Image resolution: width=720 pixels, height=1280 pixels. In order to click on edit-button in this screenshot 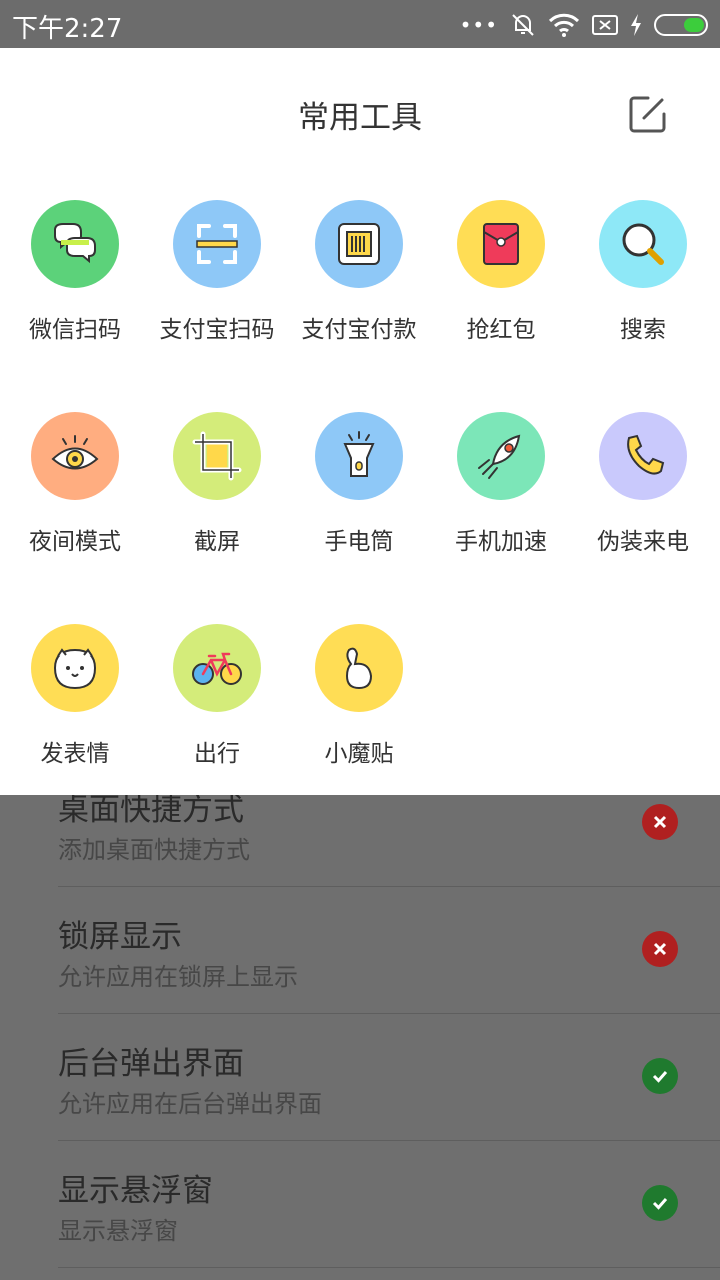, I will do `click(648, 114)`.